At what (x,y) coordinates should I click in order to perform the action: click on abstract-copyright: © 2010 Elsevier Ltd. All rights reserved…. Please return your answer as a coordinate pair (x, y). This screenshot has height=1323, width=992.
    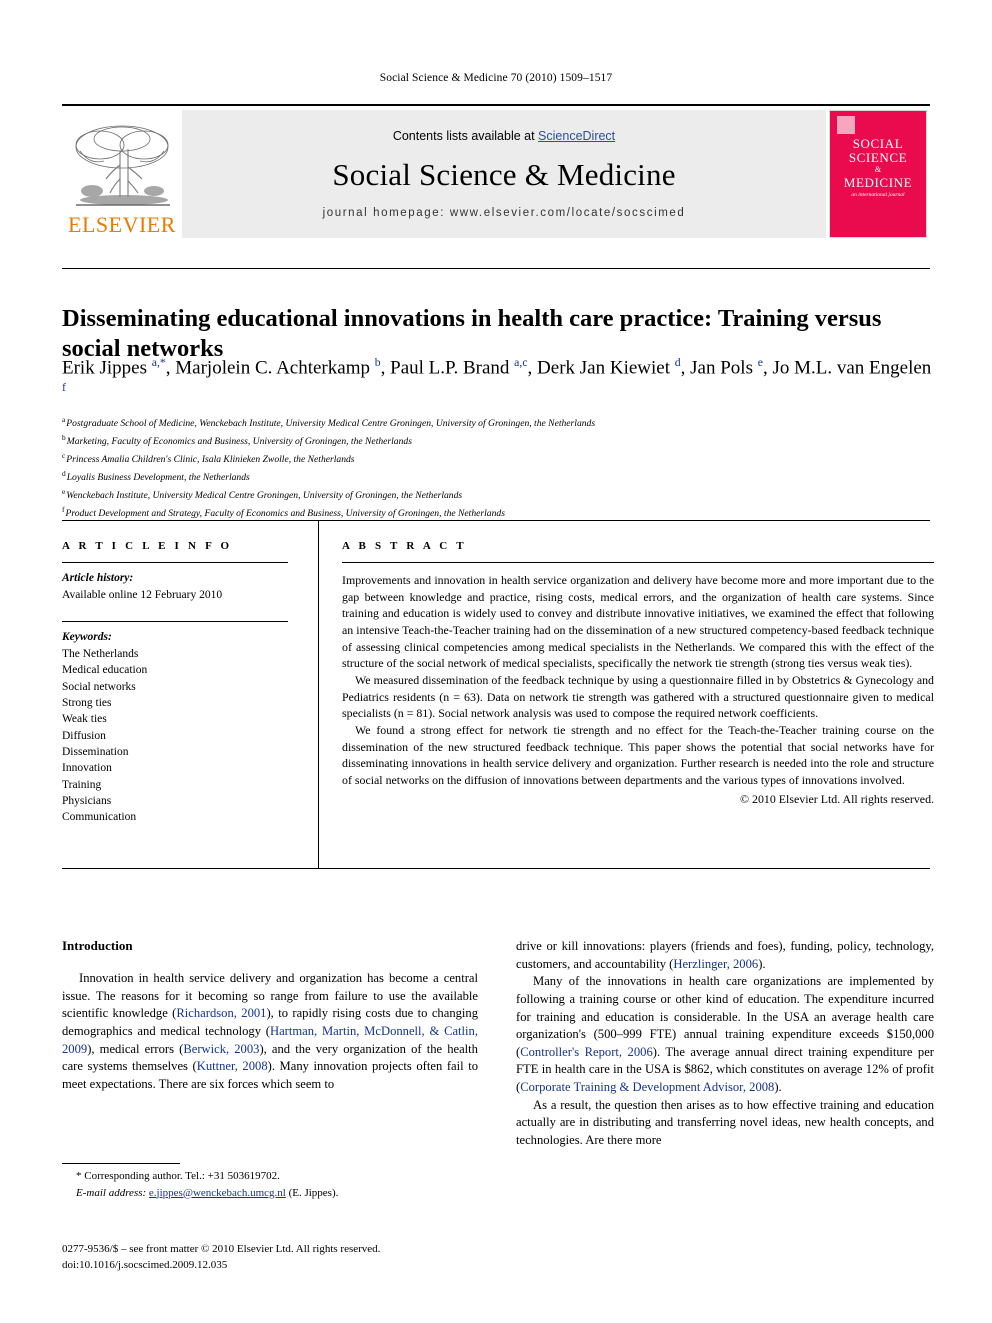
    Looking at the image, I should click on (837, 798).